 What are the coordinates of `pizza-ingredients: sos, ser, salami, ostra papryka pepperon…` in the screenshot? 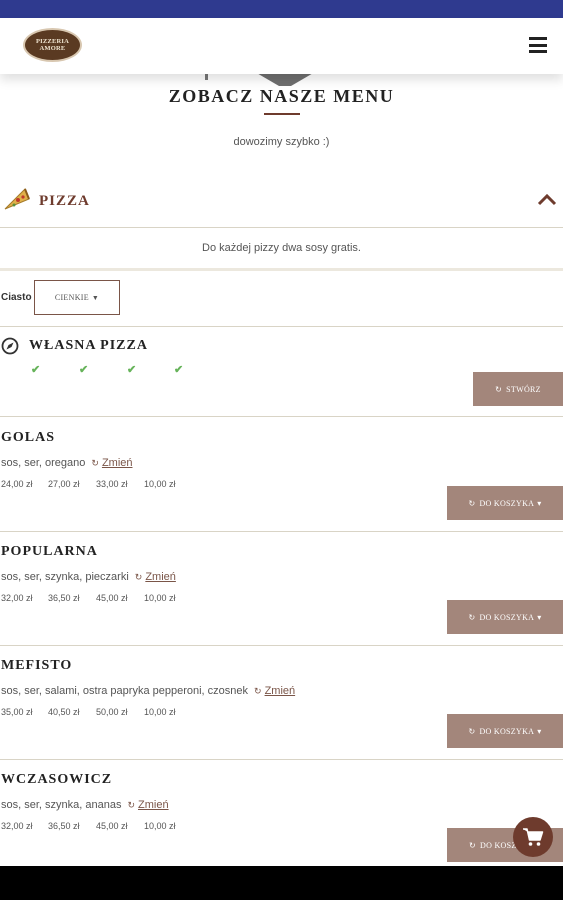 It's located at (148, 691).